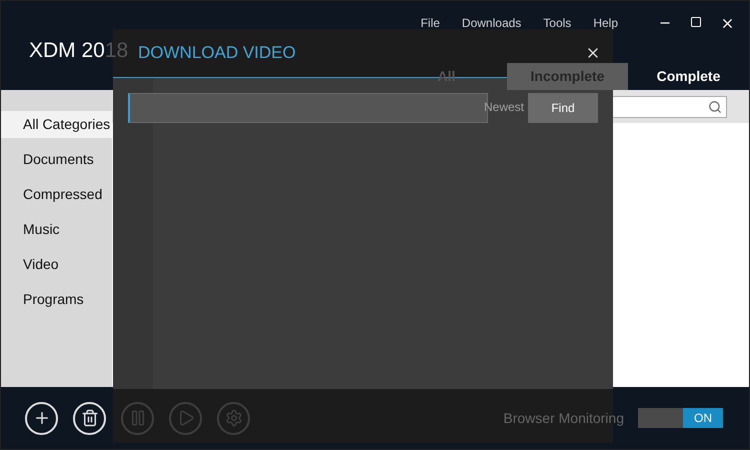  I want to click on menu-item: Downloads, so click(492, 23).